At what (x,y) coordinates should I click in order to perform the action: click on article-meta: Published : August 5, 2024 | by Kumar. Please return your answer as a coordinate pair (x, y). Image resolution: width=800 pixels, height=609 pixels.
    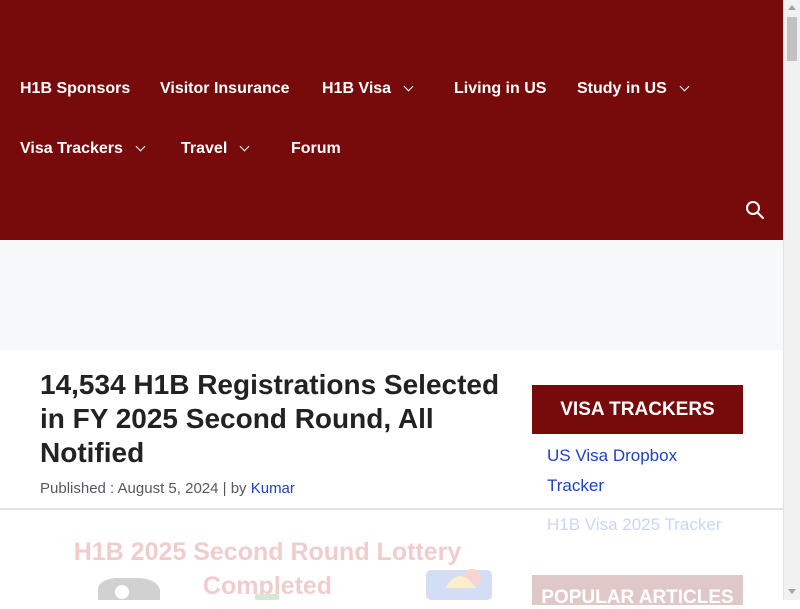
    Looking at the image, I should click on (167, 488).